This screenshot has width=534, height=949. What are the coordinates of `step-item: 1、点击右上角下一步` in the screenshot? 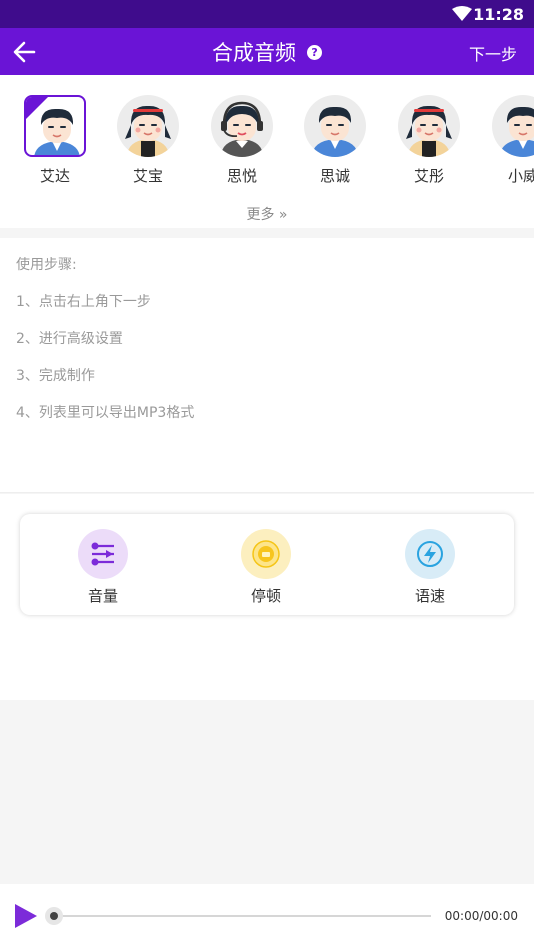 It's located at (83, 302).